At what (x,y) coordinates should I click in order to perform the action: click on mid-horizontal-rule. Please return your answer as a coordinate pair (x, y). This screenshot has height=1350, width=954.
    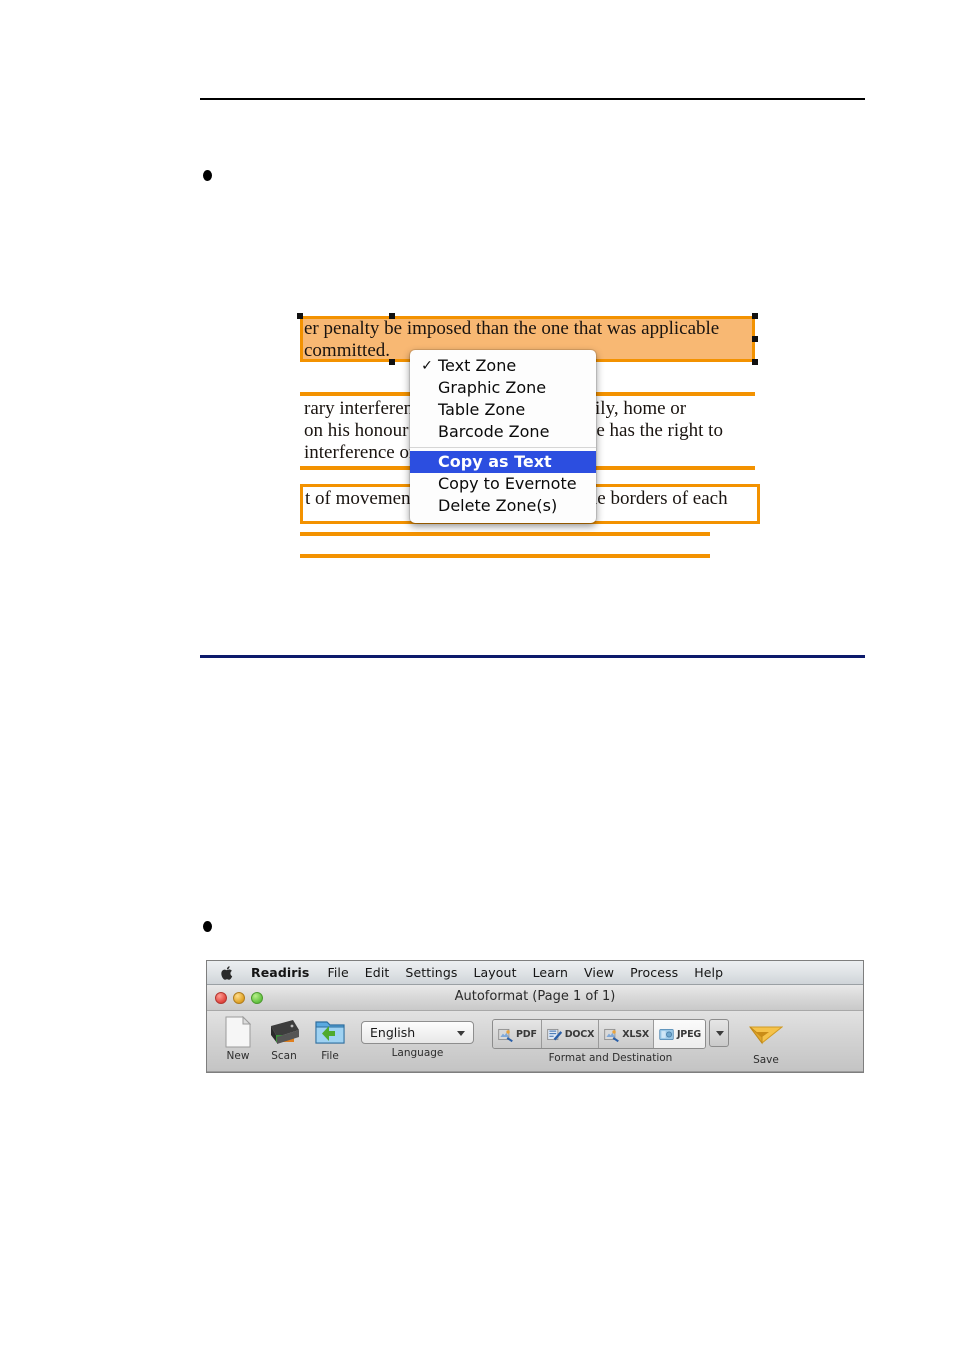
    Looking at the image, I should click on (532, 656).